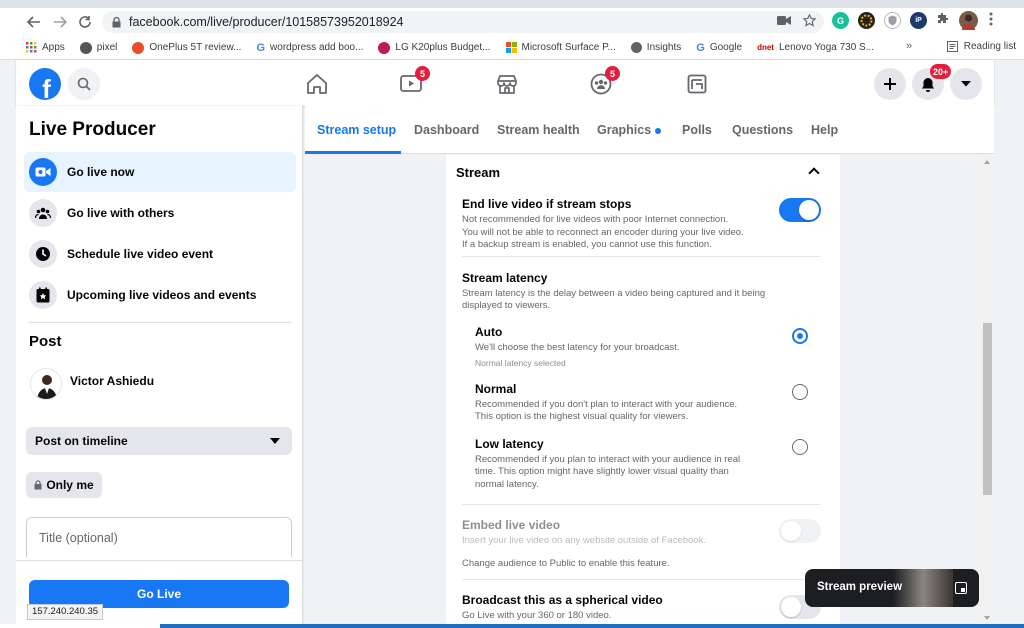 The height and width of the screenshot is (628, 1024). What do you see at coordinates (65, 612) in the screenshot?
I see `status-bar-url: 157.240.240.35` at bounding box center [65, 612].